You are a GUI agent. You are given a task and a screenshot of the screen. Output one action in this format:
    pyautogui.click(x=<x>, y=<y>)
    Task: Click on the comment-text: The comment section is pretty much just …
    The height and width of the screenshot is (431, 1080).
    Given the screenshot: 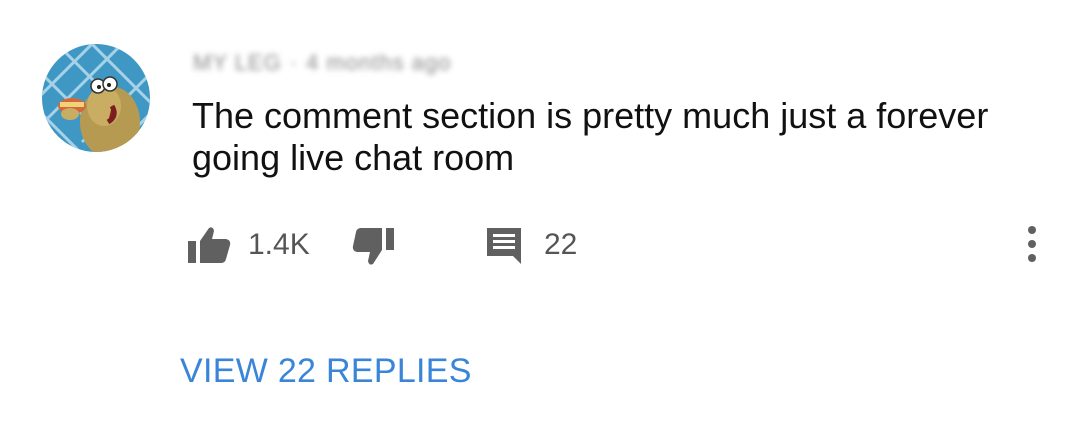 What is the action you would take?
    pyautogui.click(x=590, y=136)
    